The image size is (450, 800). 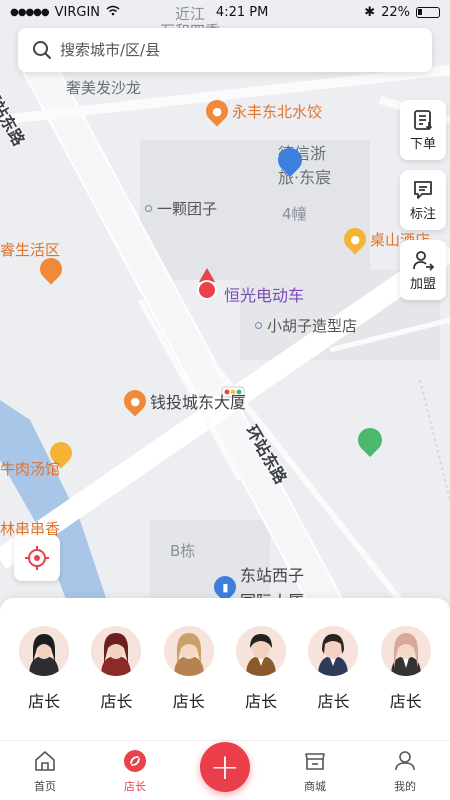 I want to click on annotate-icon, so click(x=423, y=189).